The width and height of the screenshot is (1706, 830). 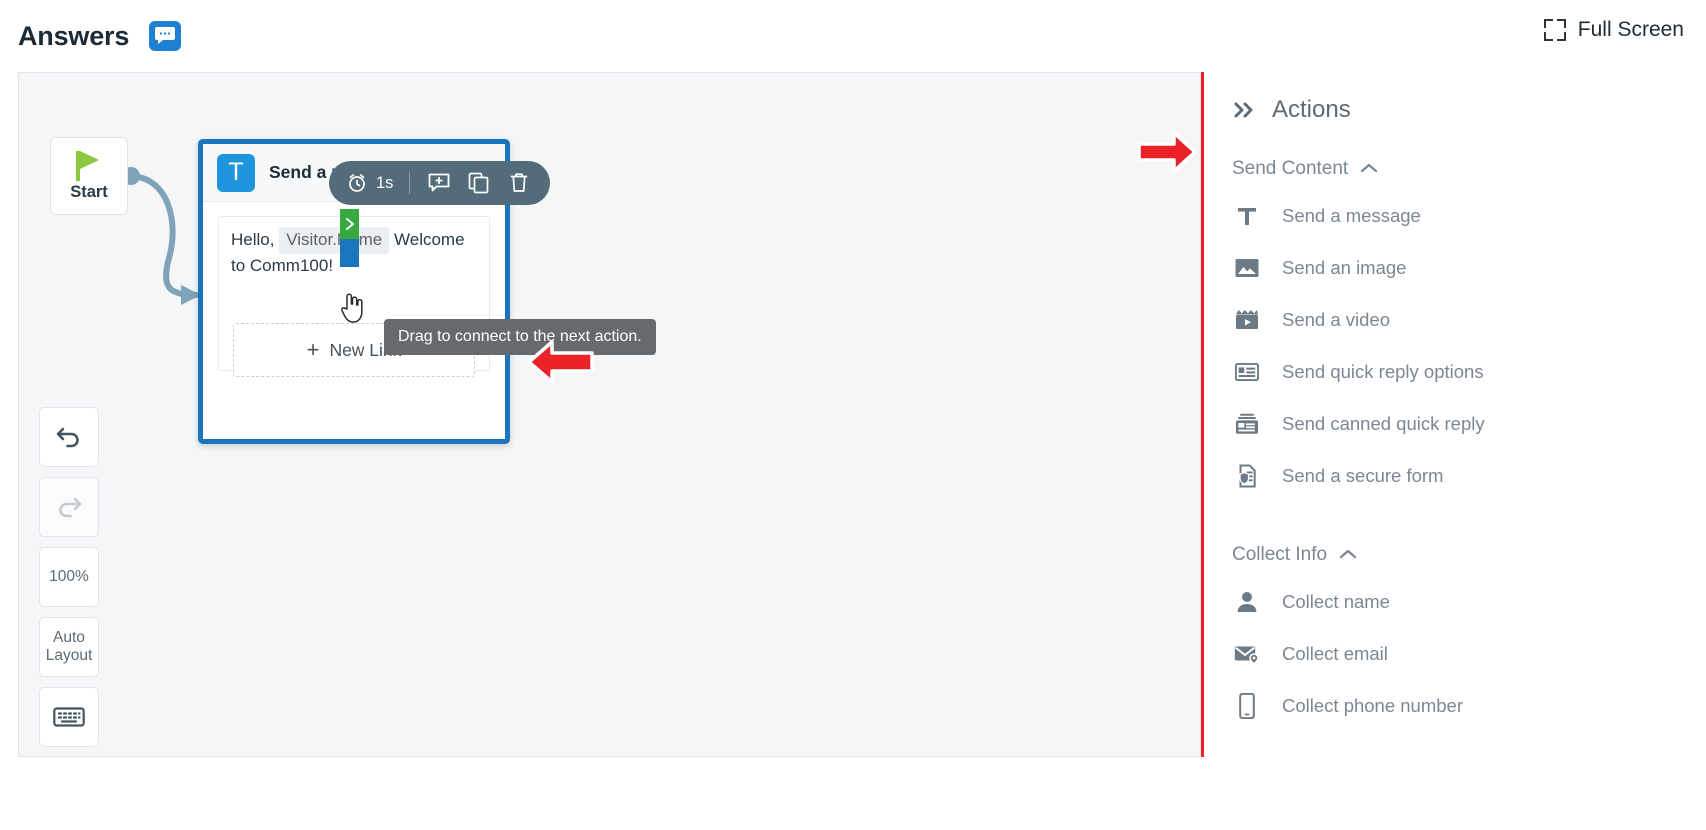 I want to click on page-header: Answers Full Screen, so click(x=853, y=36).